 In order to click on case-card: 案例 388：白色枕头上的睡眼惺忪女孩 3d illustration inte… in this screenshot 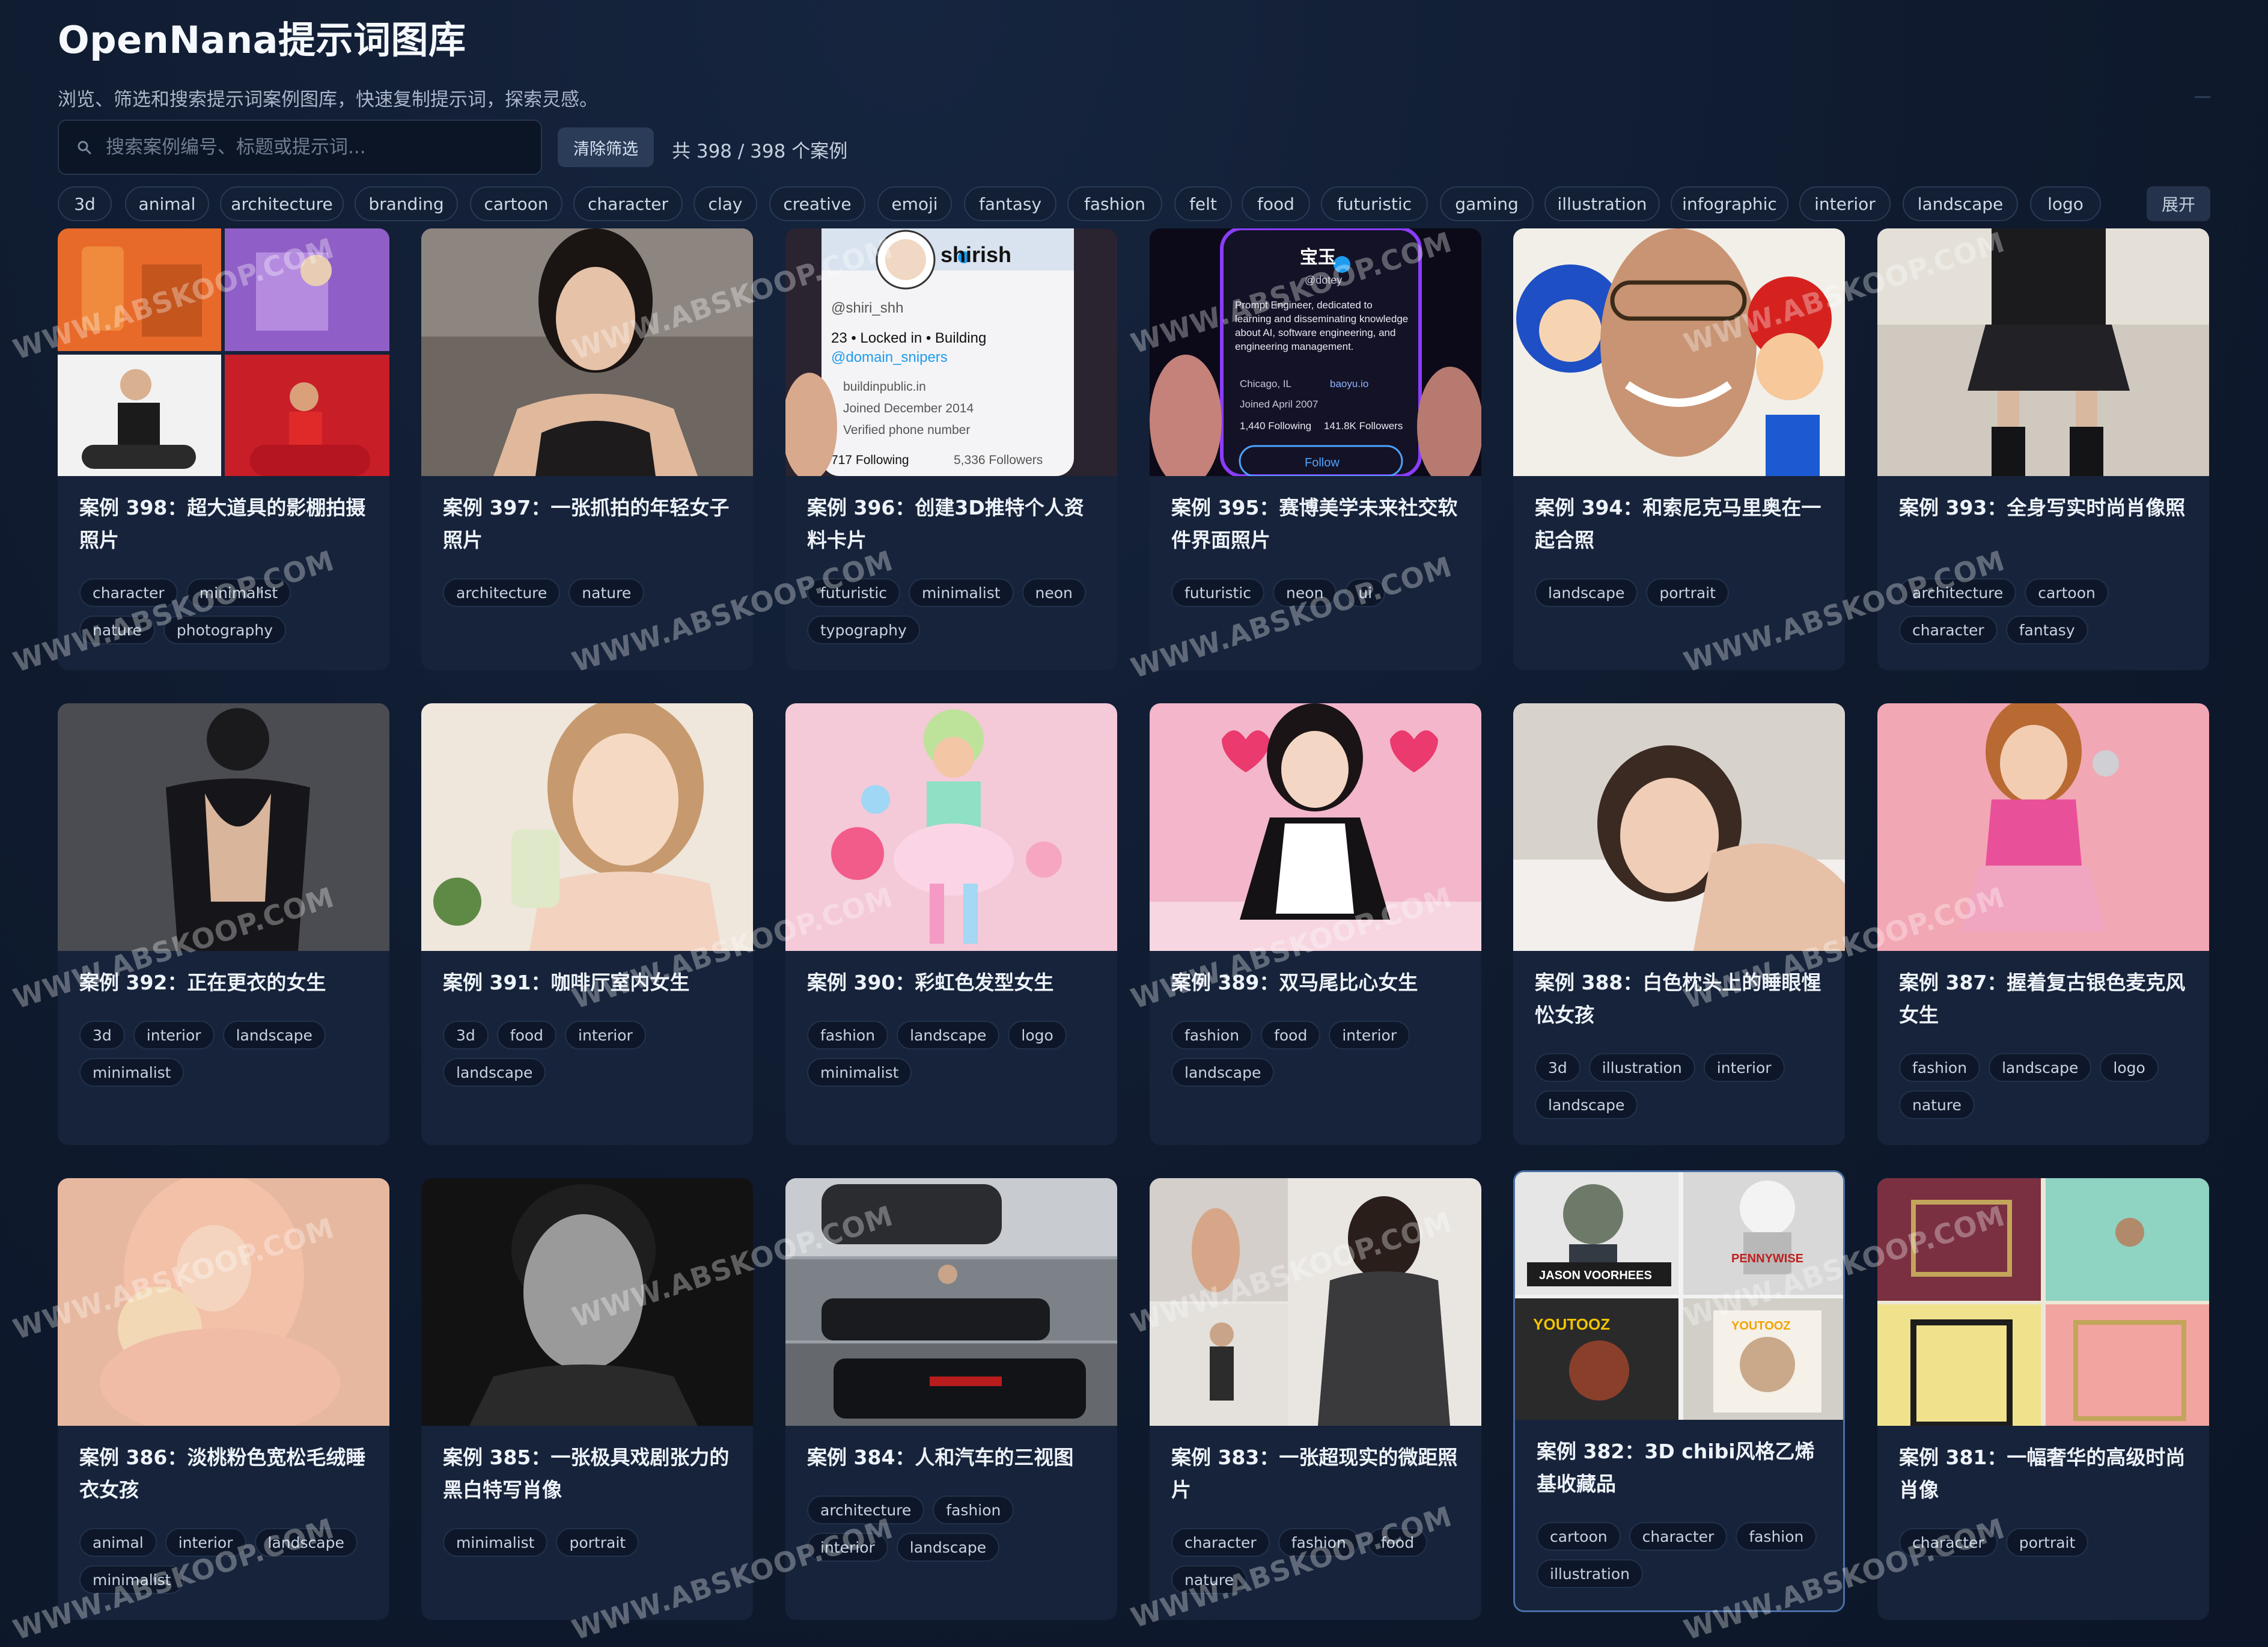, I will do `click(1679, 924)`.